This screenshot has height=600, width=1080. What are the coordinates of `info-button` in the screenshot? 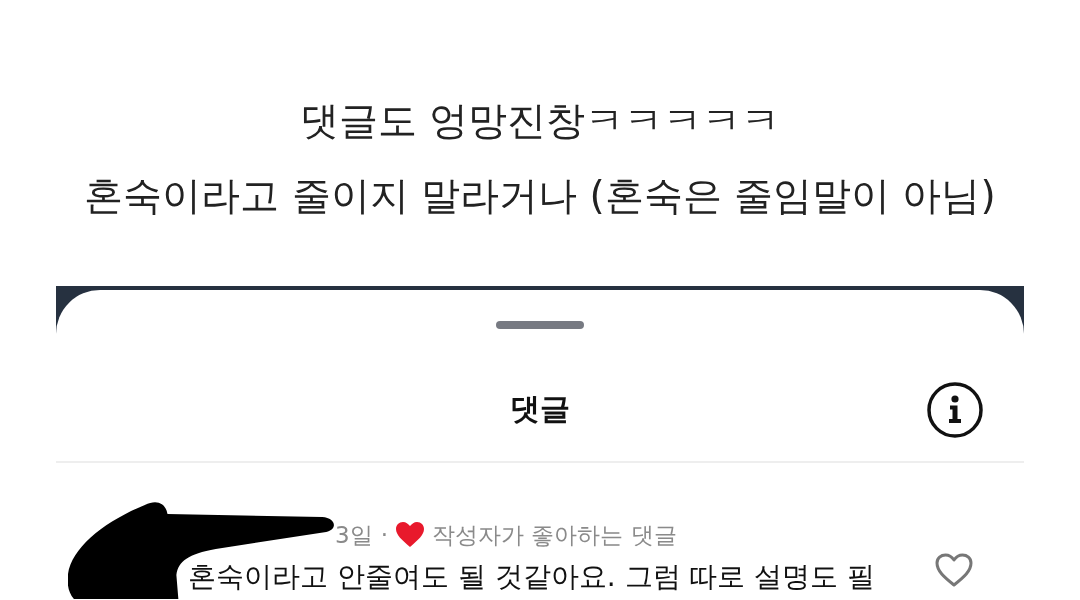 It's located at (955, 409).